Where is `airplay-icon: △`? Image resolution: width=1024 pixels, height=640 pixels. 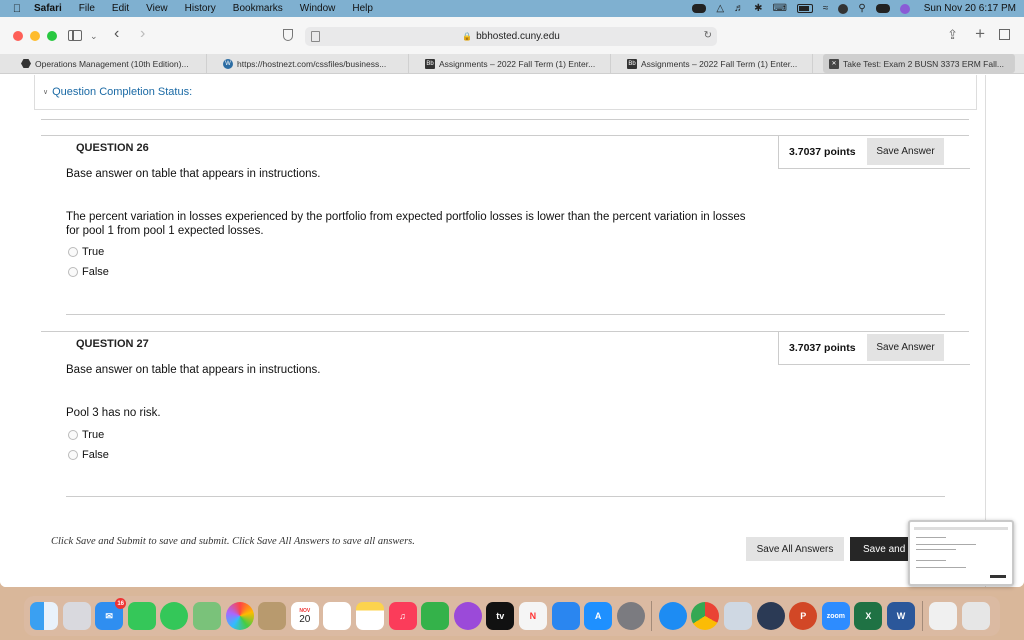 airplay-icon: △ is located at coordinates (720, 8).